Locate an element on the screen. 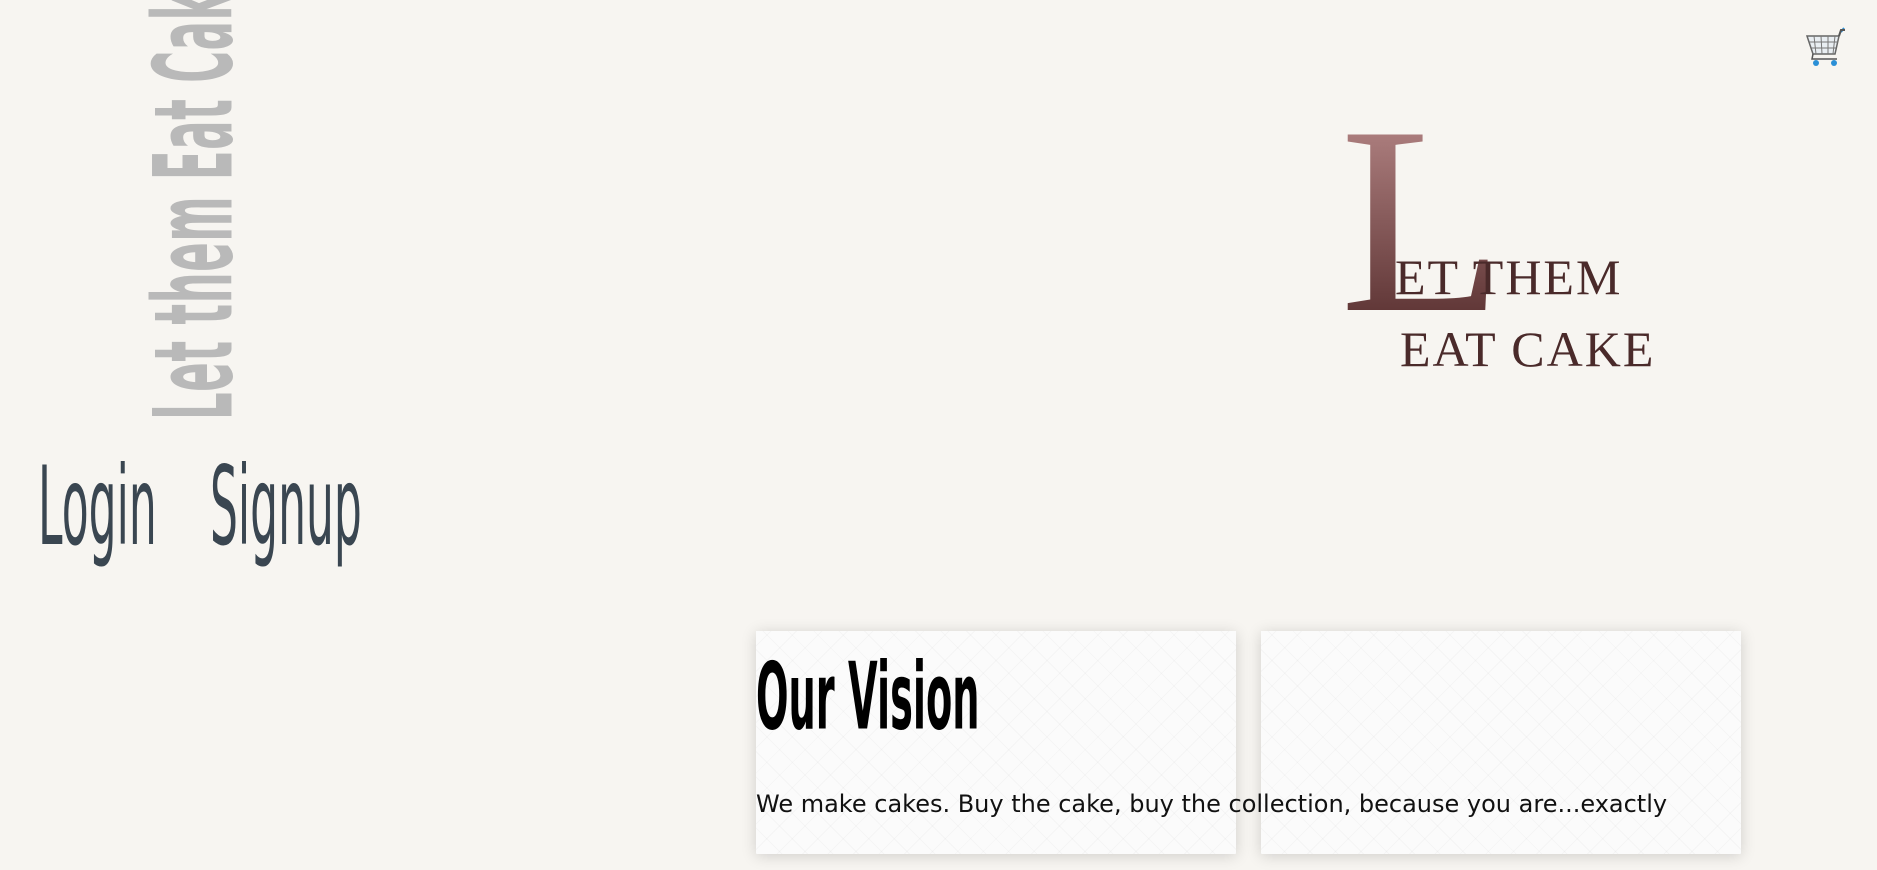  logo-graphic: L ET THEM EAT CAKE is located at coordinates (1497, 224).